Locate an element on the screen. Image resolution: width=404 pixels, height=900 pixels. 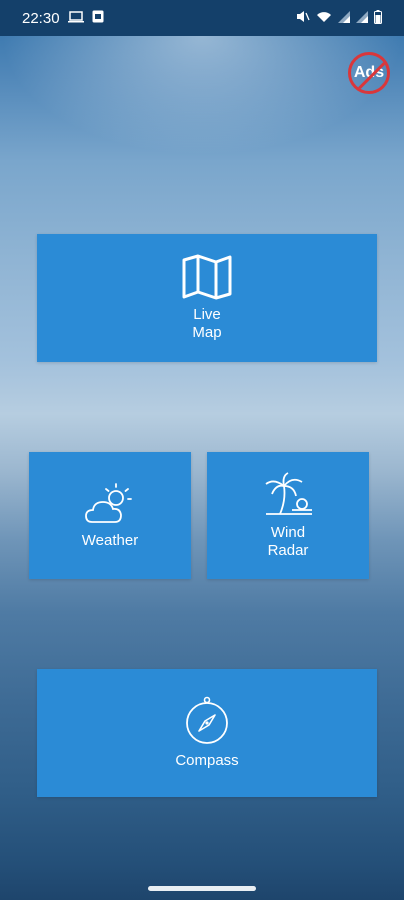
signal-icon is located at coordinates (344, 18).